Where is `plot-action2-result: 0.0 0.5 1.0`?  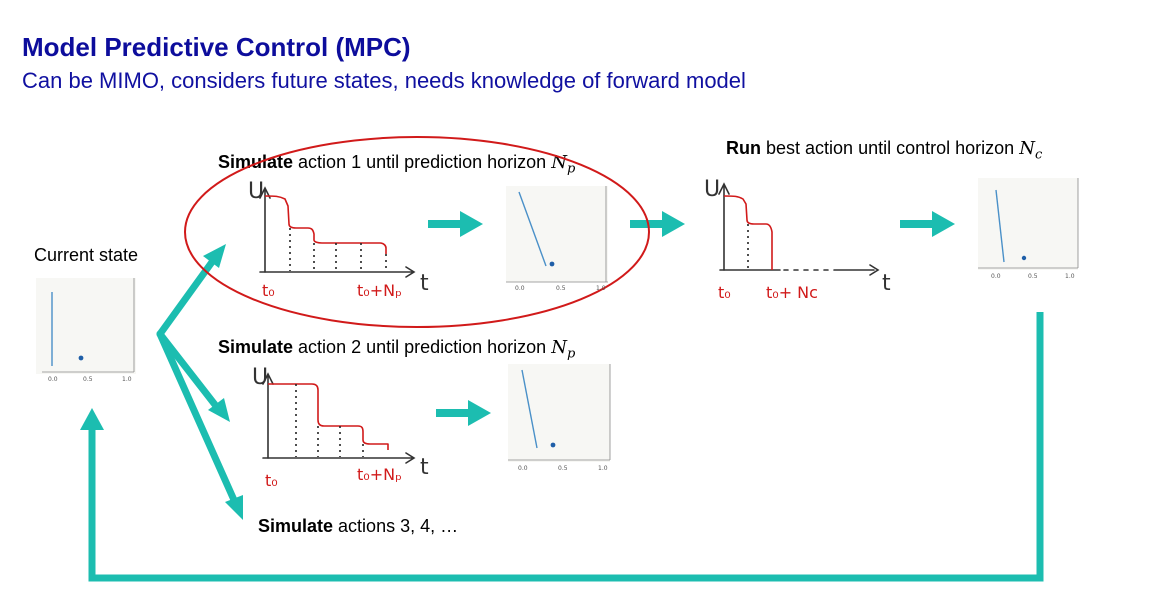 plot-action2-result: 0.0 0.5 1.0 is located at coordinates (559, 418).